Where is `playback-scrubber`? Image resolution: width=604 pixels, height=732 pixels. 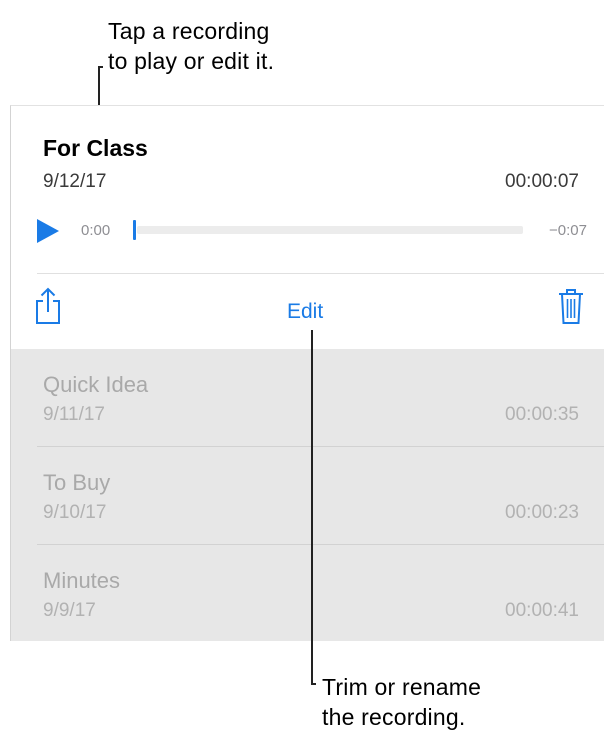
playback-scrubber is located at coordinates (134, 230).